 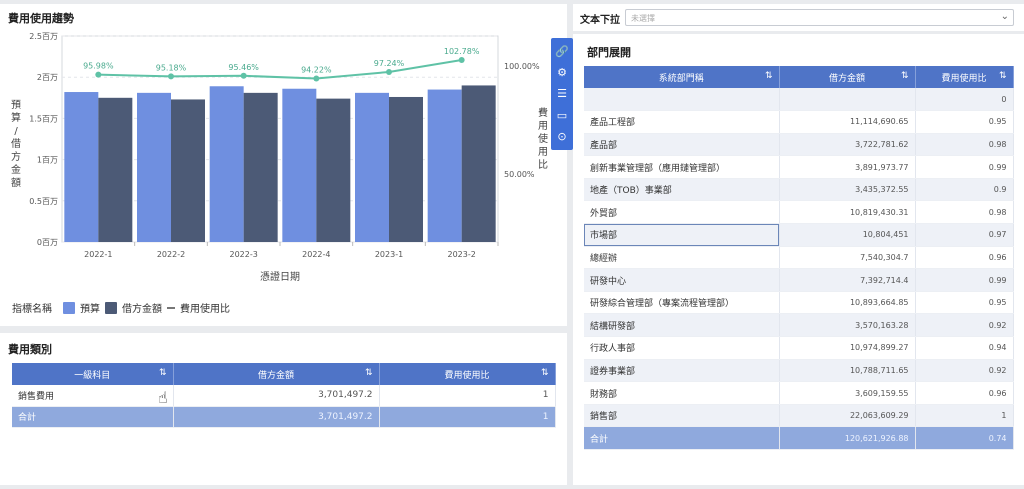 What do you see at coordinates (171, 307) in the screenshot?
I see `legend-swatch-ratio` at bounding box center [171, 307].